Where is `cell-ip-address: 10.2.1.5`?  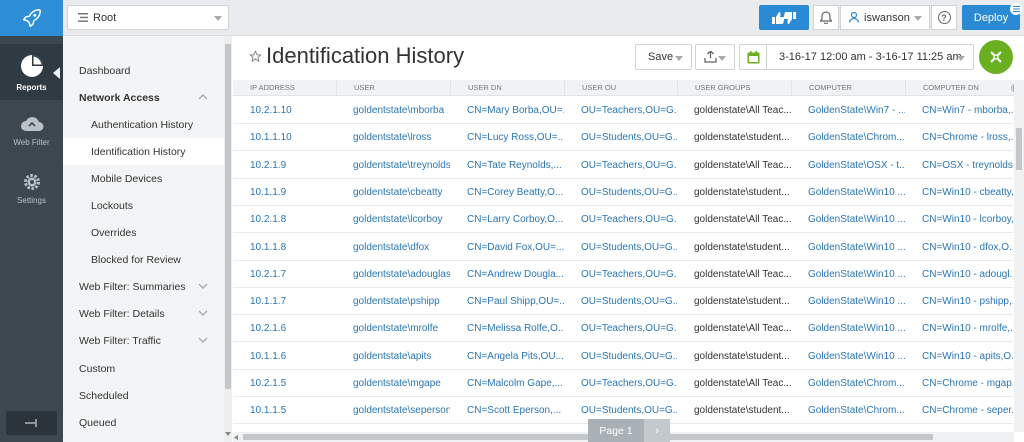 cell-ip-address: 10.2.1.5 is located at coordinates (284, 383).